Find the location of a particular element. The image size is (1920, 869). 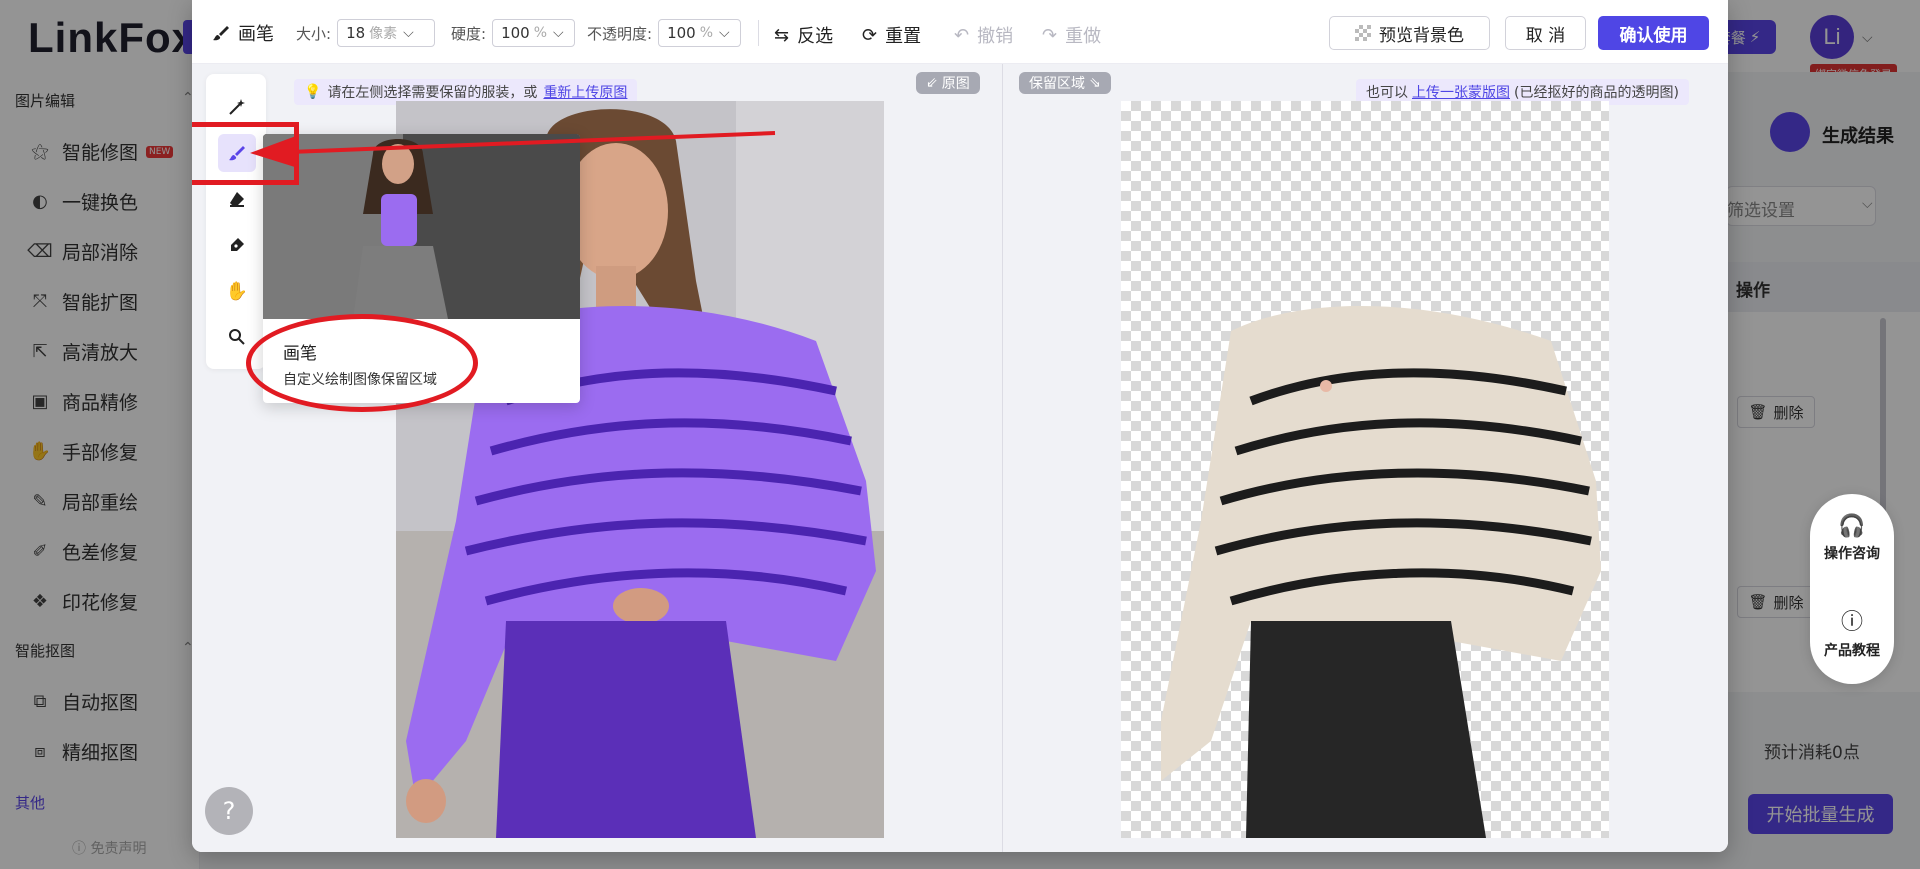

question-circle-icon: ⓘ is located at coordinates (1851, 622).